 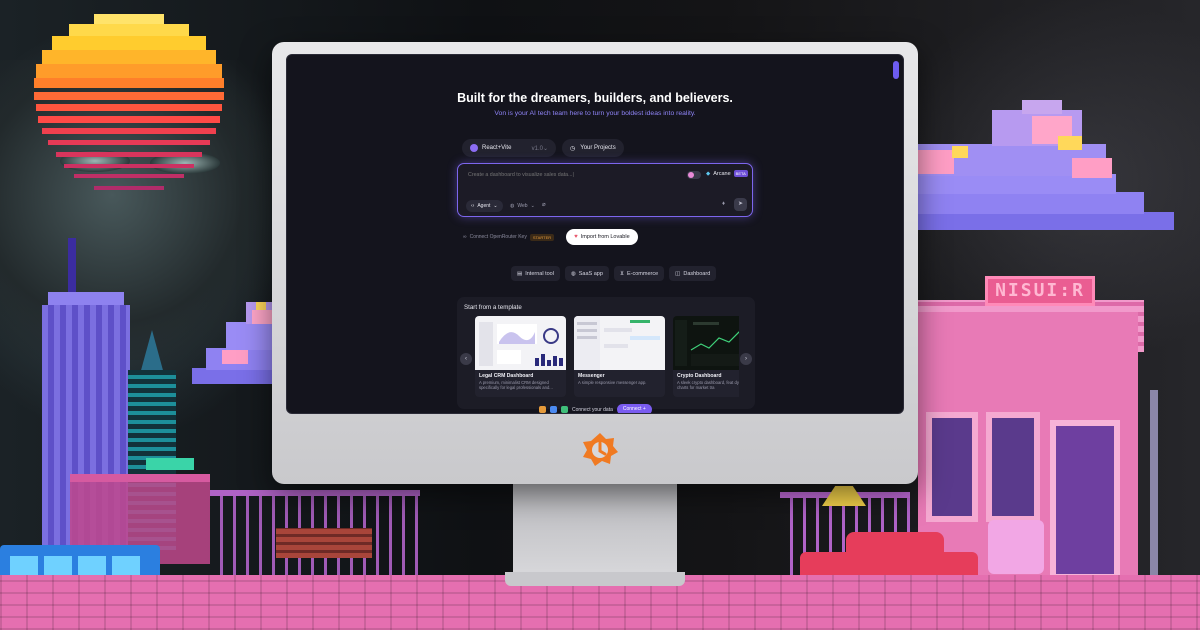 I want to click on chip-dashboard: ◫ Dashboard, so click(x=693, y=273).